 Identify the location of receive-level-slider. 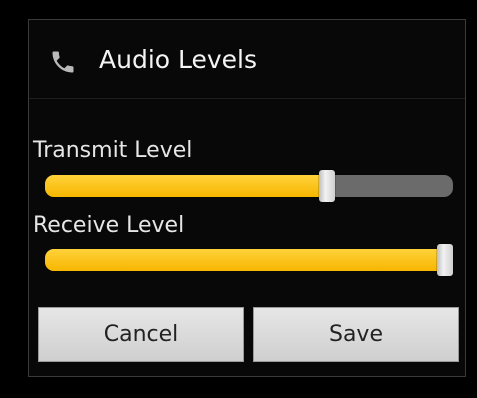
(249, 260).